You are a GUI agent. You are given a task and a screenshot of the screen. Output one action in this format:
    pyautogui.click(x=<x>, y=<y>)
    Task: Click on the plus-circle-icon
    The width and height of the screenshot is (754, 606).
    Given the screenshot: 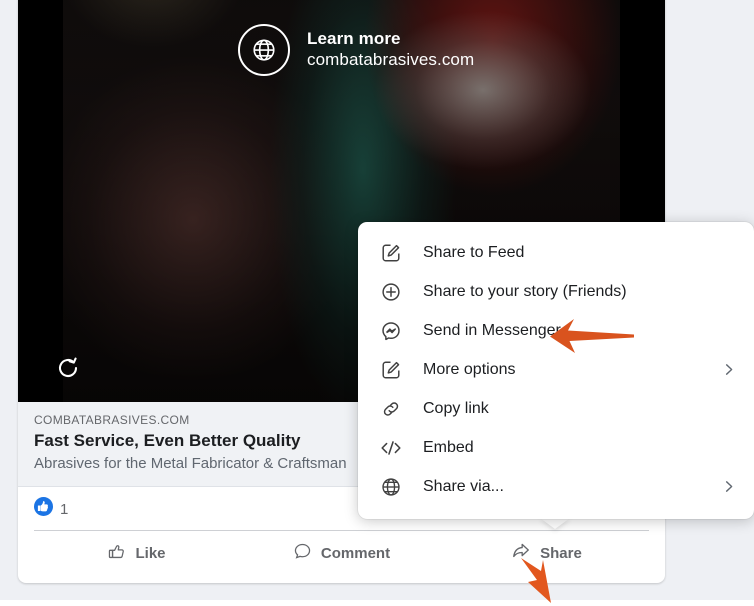 What is the action you would take?
    pyautogui.click(x=391, y=292)
    